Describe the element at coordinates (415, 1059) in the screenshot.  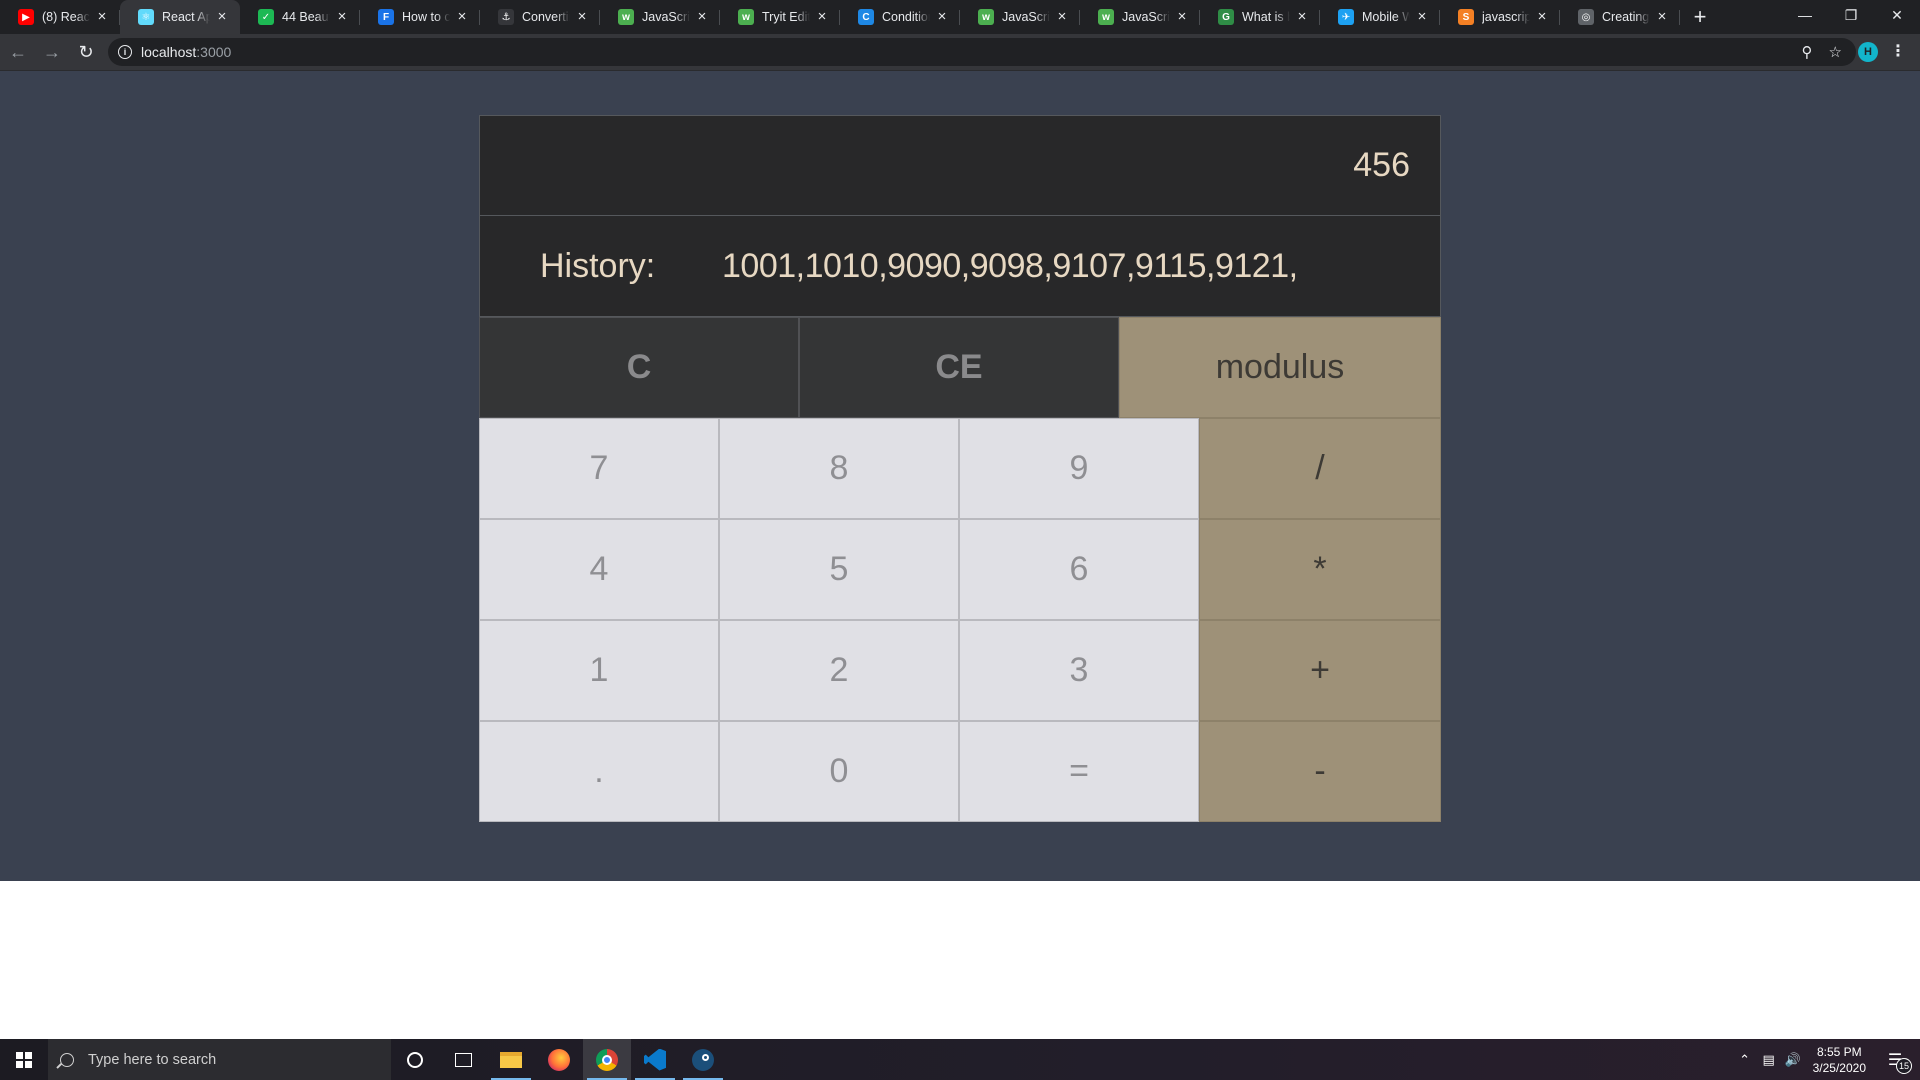
I see `cortana-button` at that location.